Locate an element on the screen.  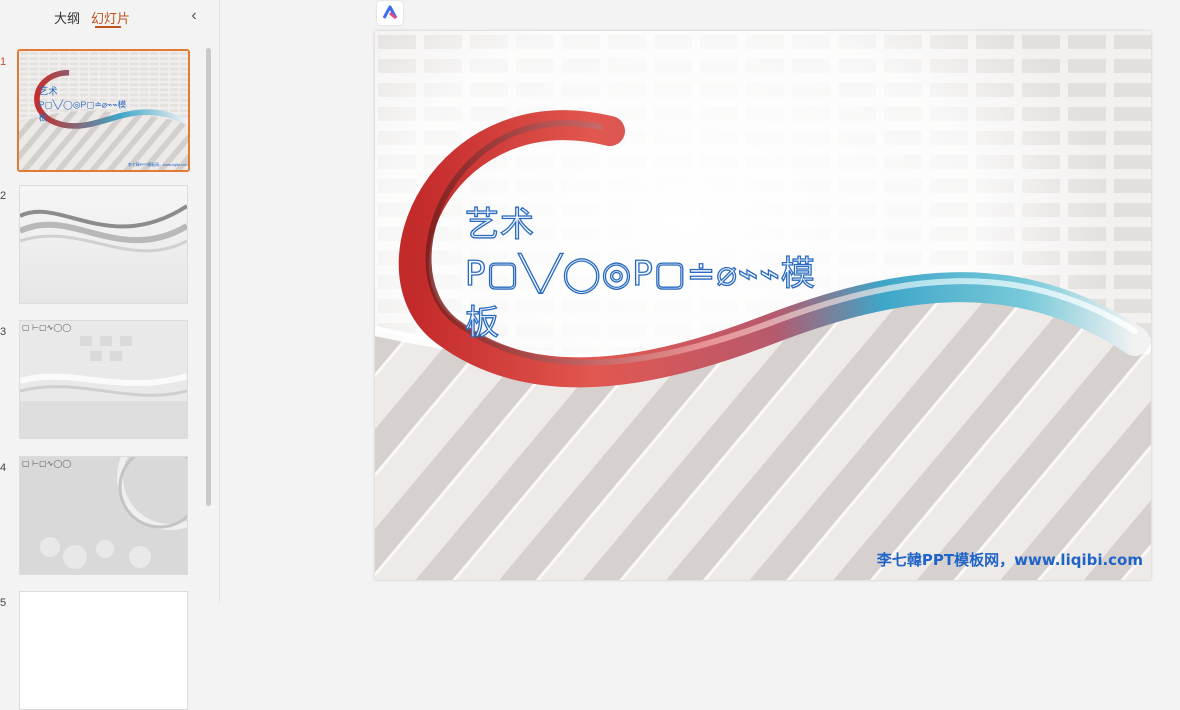
slide-thumbnail-4: ▢ ⊢▢∿◯◯ is located at coordinates (103, 515).